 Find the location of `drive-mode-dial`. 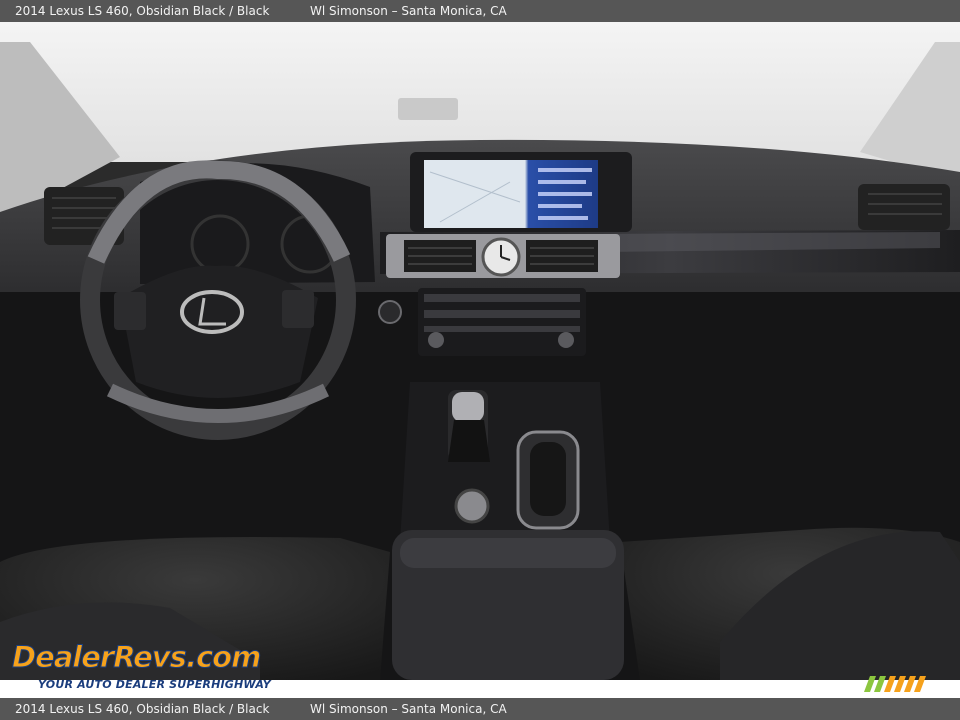

drive-mode-dial is located at coordinates (472, 506).